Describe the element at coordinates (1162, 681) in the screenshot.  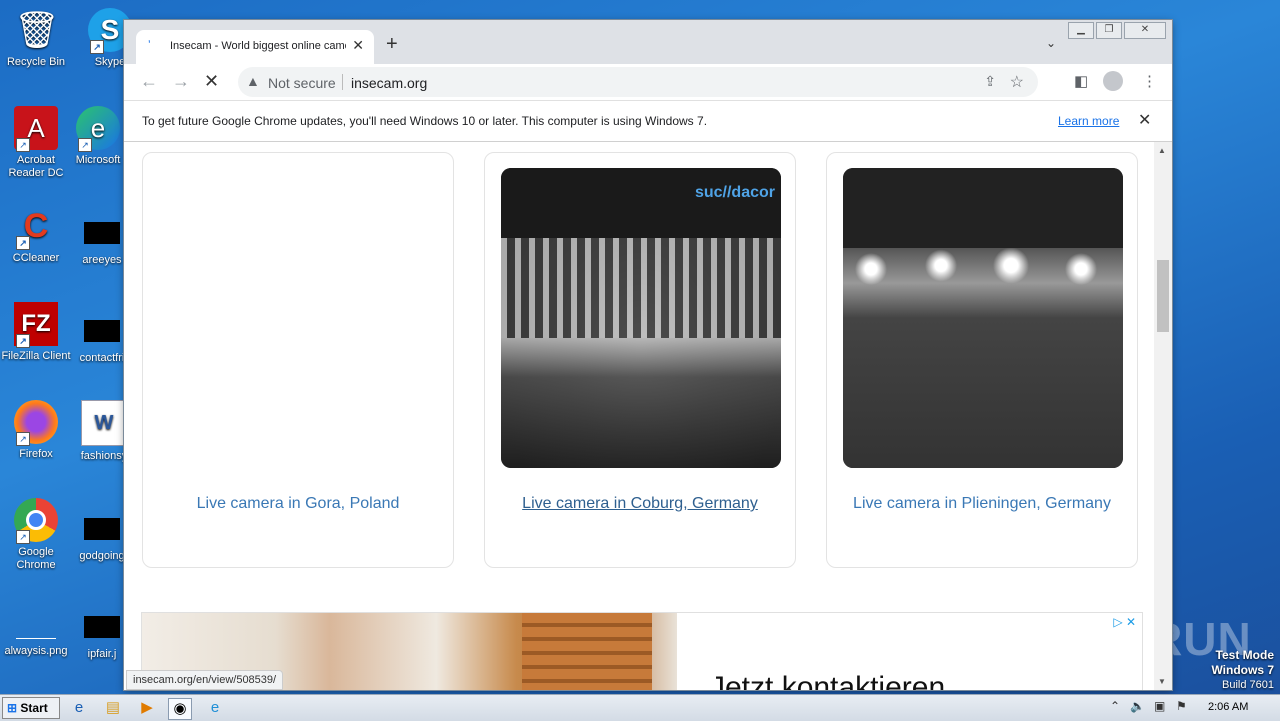
I see `scroll-down-icon: ▼` at that location.